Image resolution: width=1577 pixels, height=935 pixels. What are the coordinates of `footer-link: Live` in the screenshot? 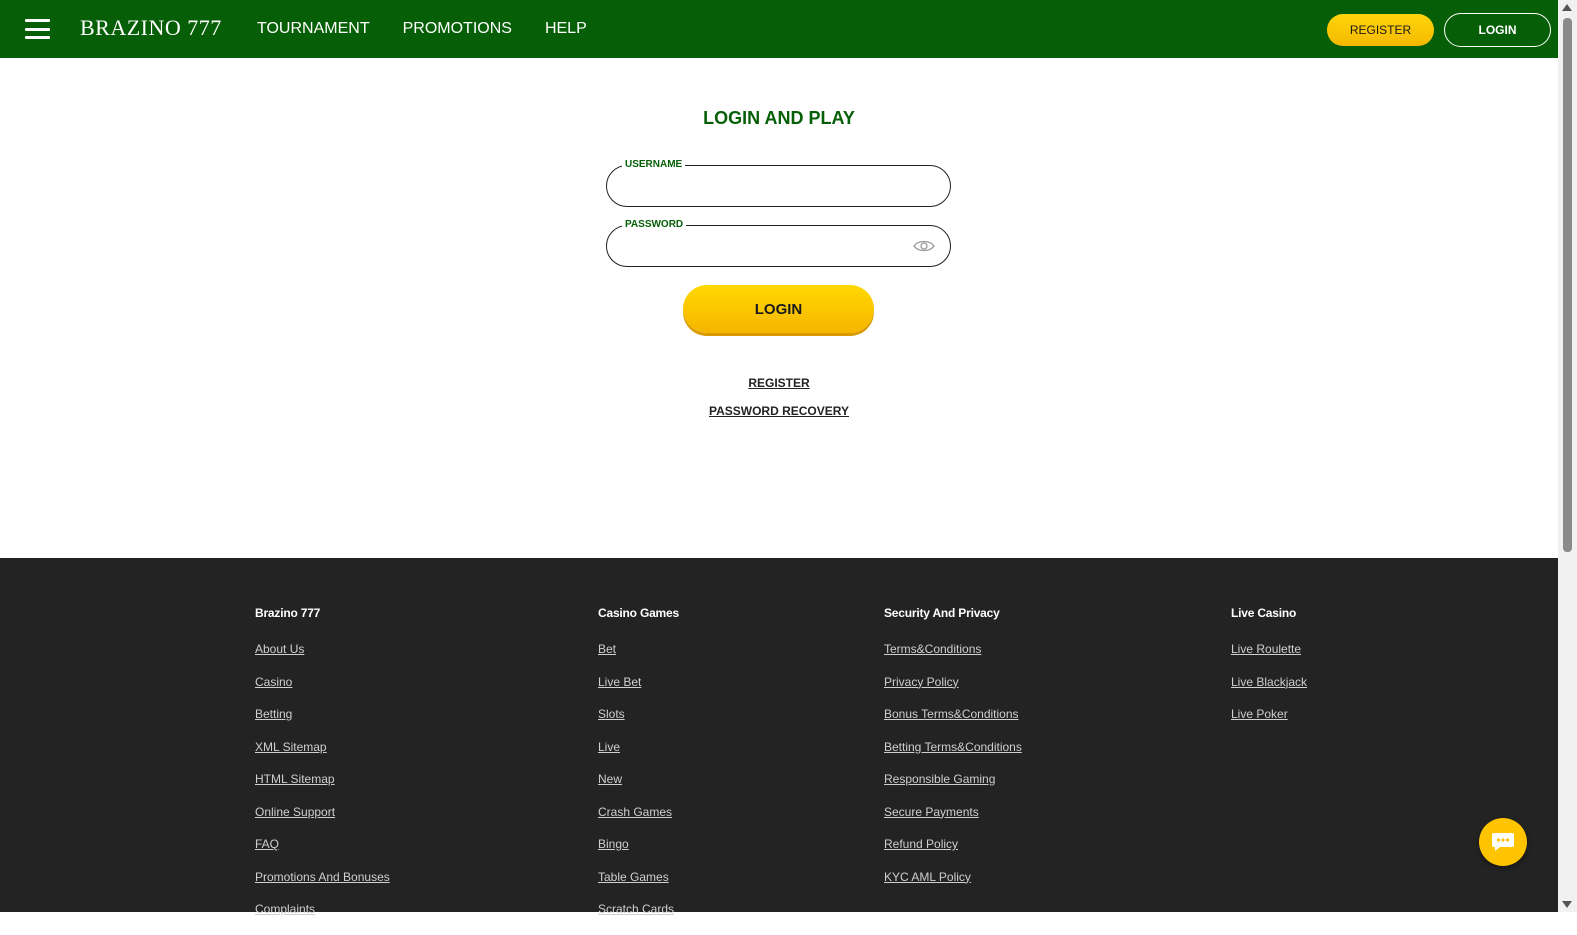 It's located at (638, 756).